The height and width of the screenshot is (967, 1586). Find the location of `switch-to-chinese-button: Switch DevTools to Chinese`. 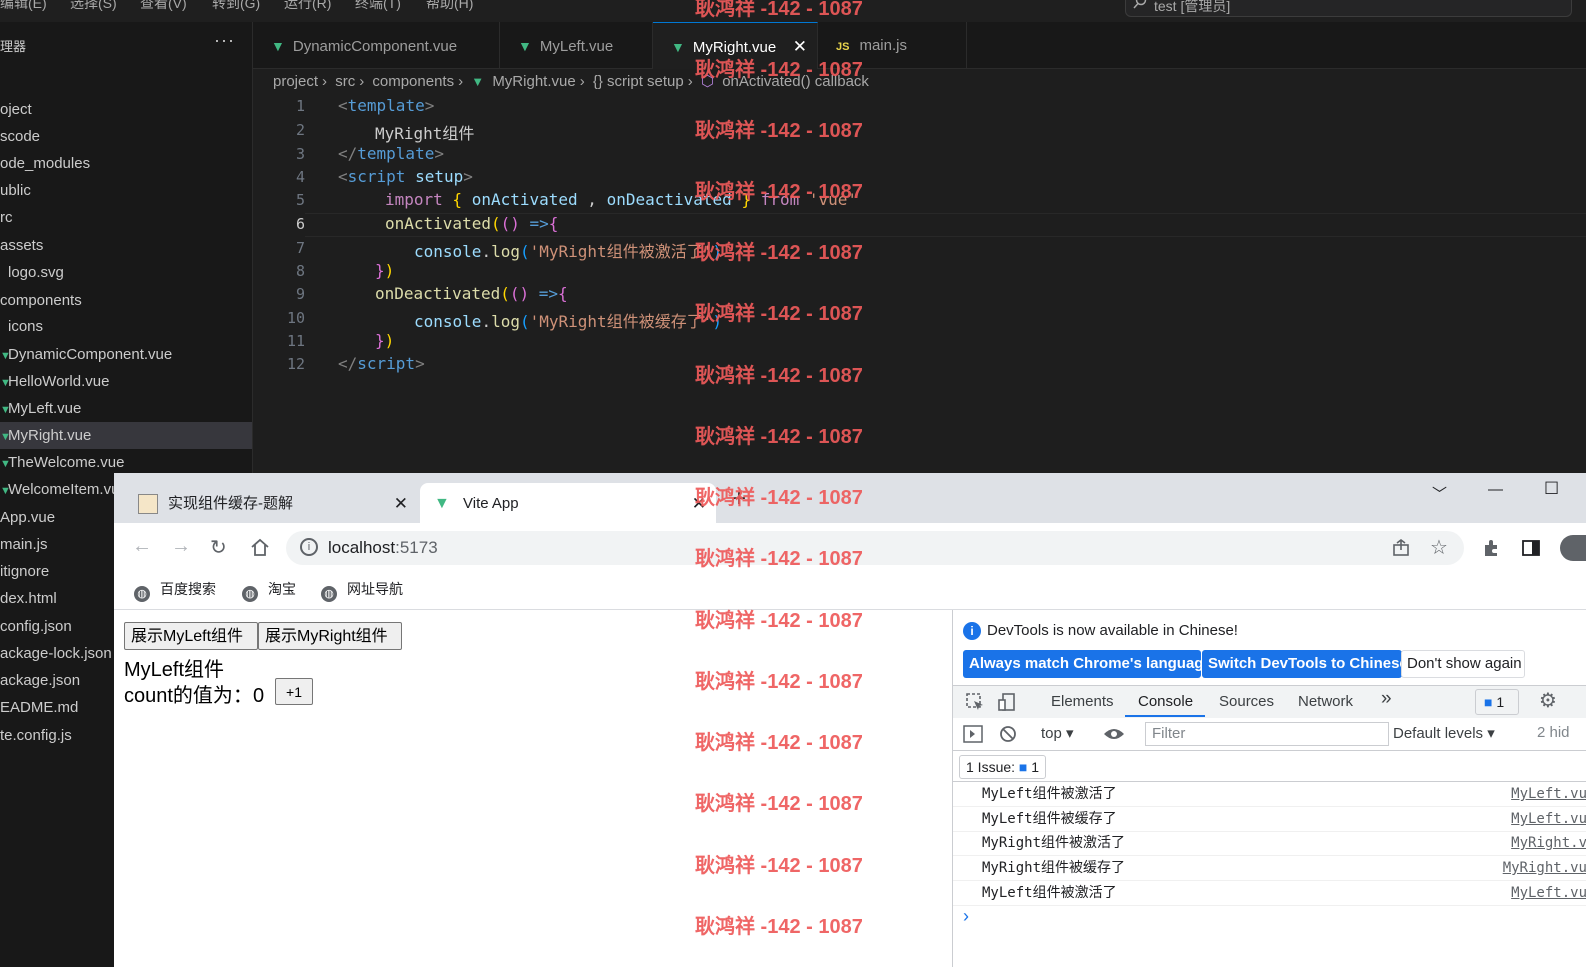

switch-to-chinese-button: Switch DevTools to Chinese is located at coordinates (1305, 664).